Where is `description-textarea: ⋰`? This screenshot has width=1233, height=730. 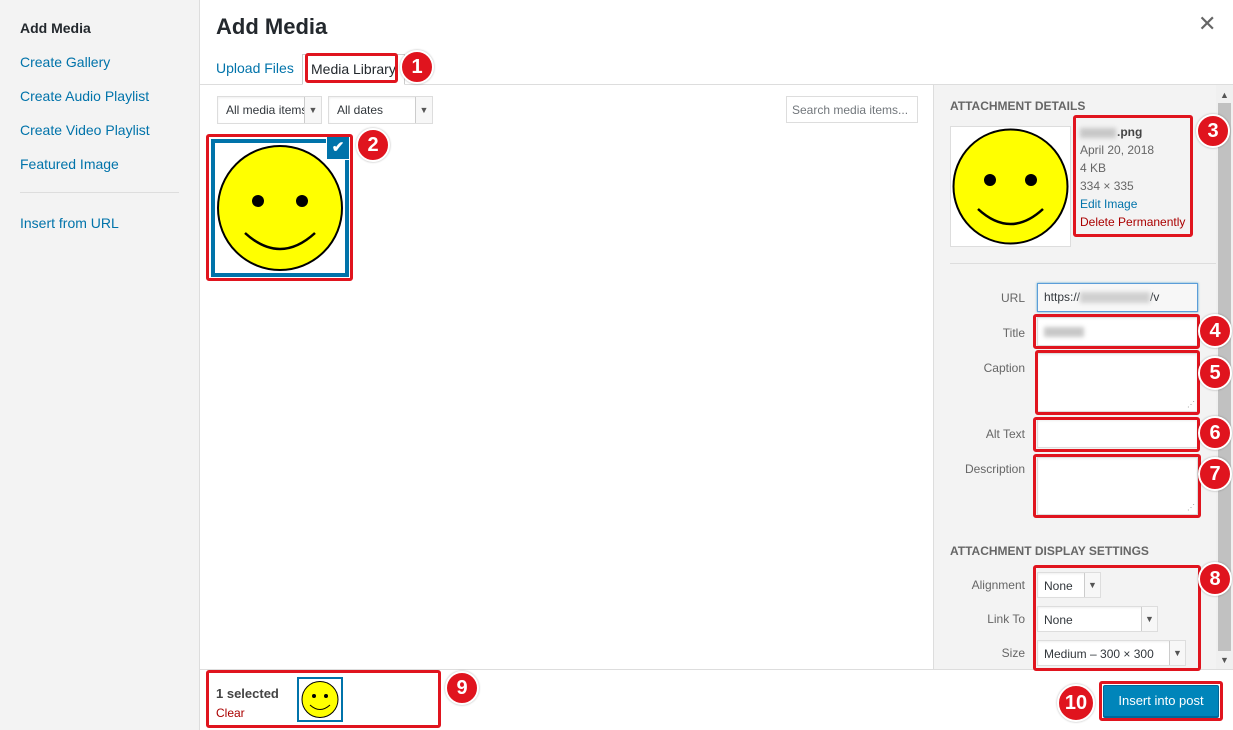
description-textarea: ⋰ is located at coordinates (1117, 486).